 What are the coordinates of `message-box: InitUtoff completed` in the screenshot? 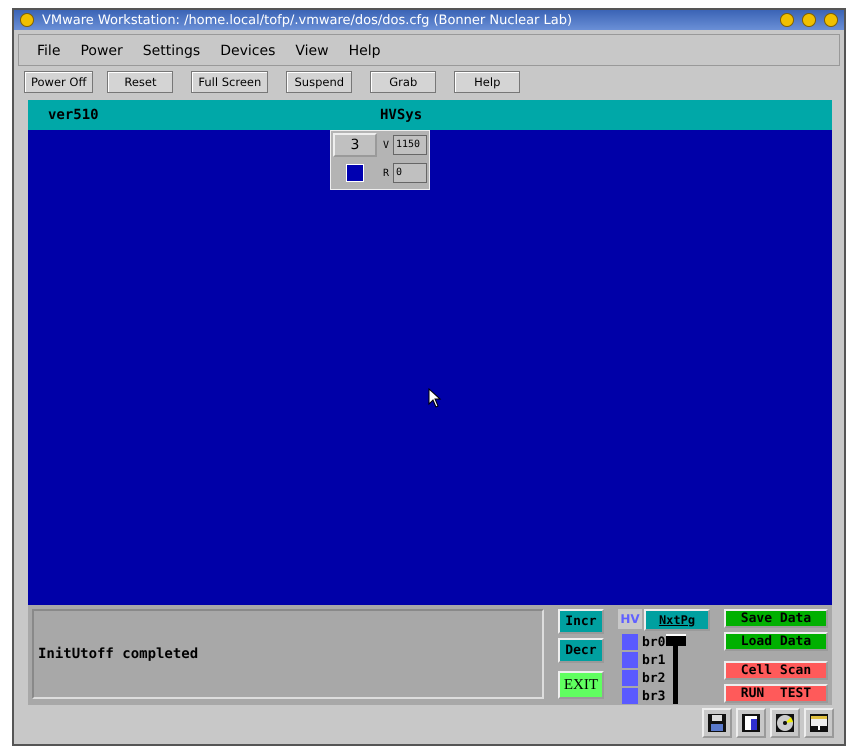 It's located at (288, 654).